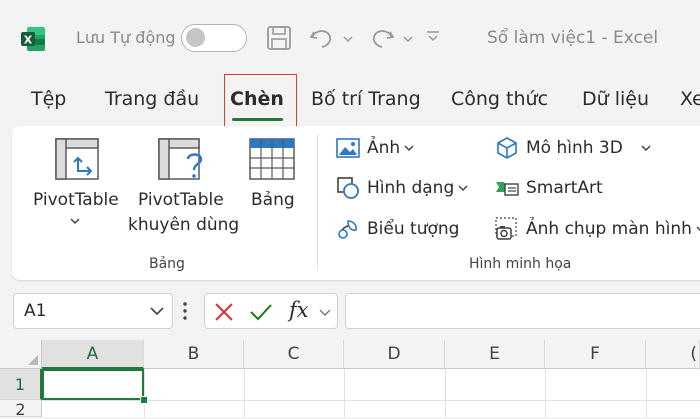  I want to click on shapes-button: Hình dạng, so click(405, 188).